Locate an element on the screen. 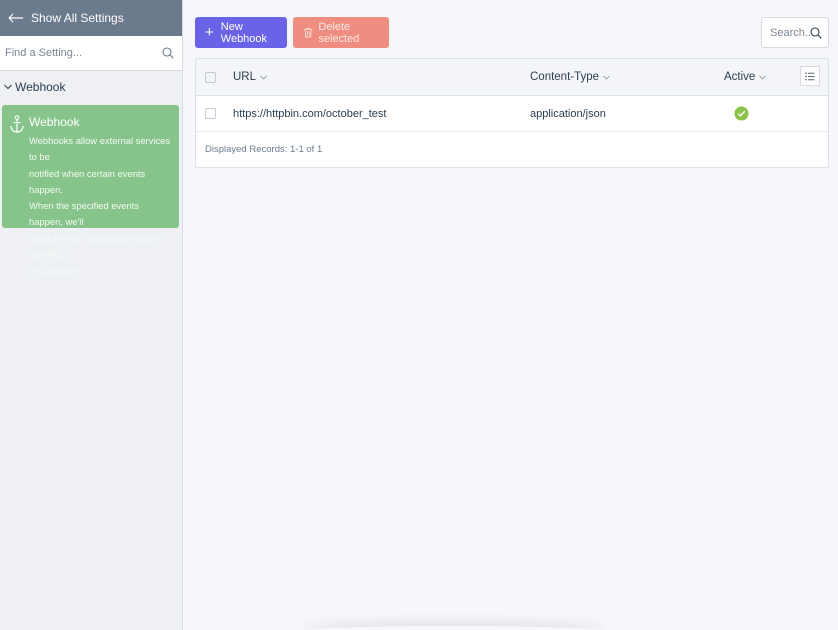 This screenshot has height=630, width=838. webhook-card-description-line: Webhooks allow external services to be is located at coordinates (100, 149).